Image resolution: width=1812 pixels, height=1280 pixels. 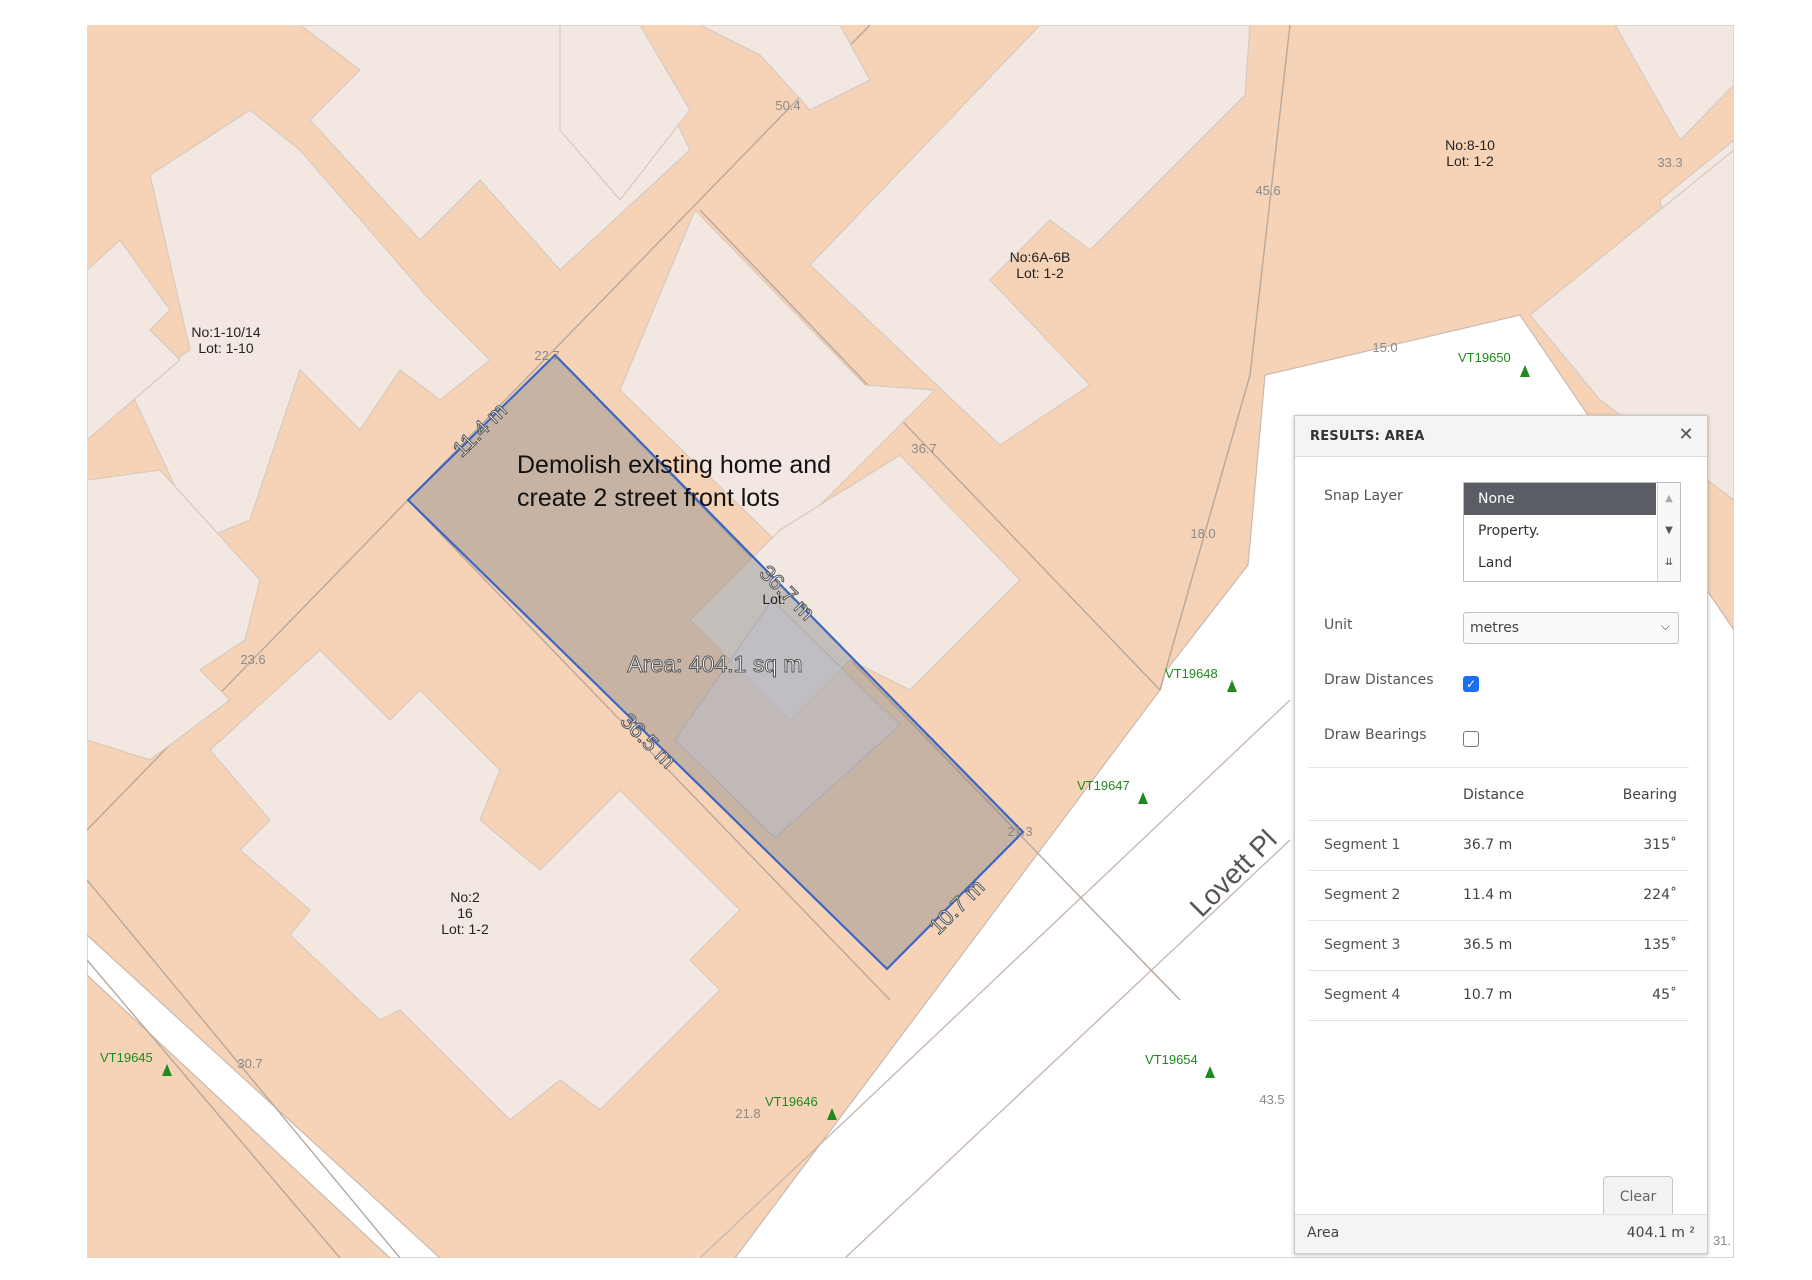 I want to click on segment-bearing: 315˚, so click(x=1660, y=845).